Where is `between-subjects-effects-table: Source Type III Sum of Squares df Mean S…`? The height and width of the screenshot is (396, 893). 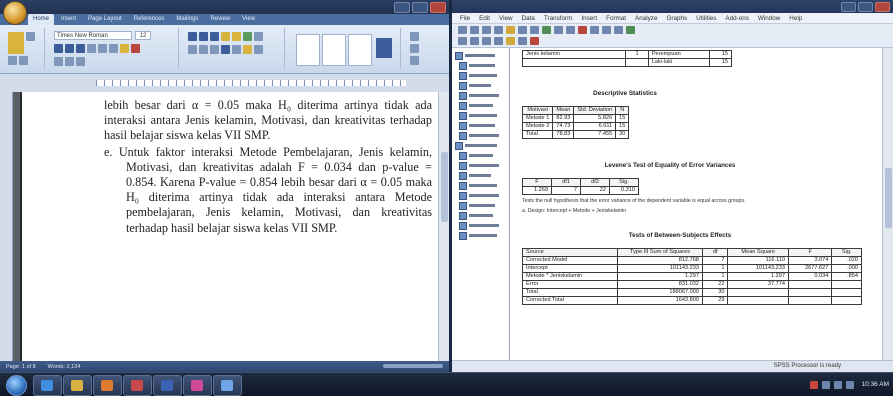
between-subjects-effects-table: Source Type III Sum of Squares df Mean S… is located at coordinates (691, 276).